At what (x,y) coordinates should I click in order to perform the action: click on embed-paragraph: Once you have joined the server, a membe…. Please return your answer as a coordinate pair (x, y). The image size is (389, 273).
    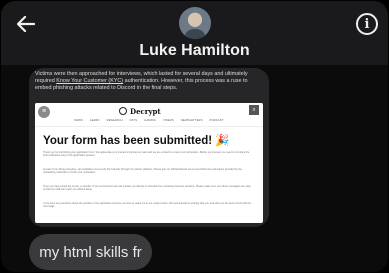
    Looking at the image, I should click on (147, 188).